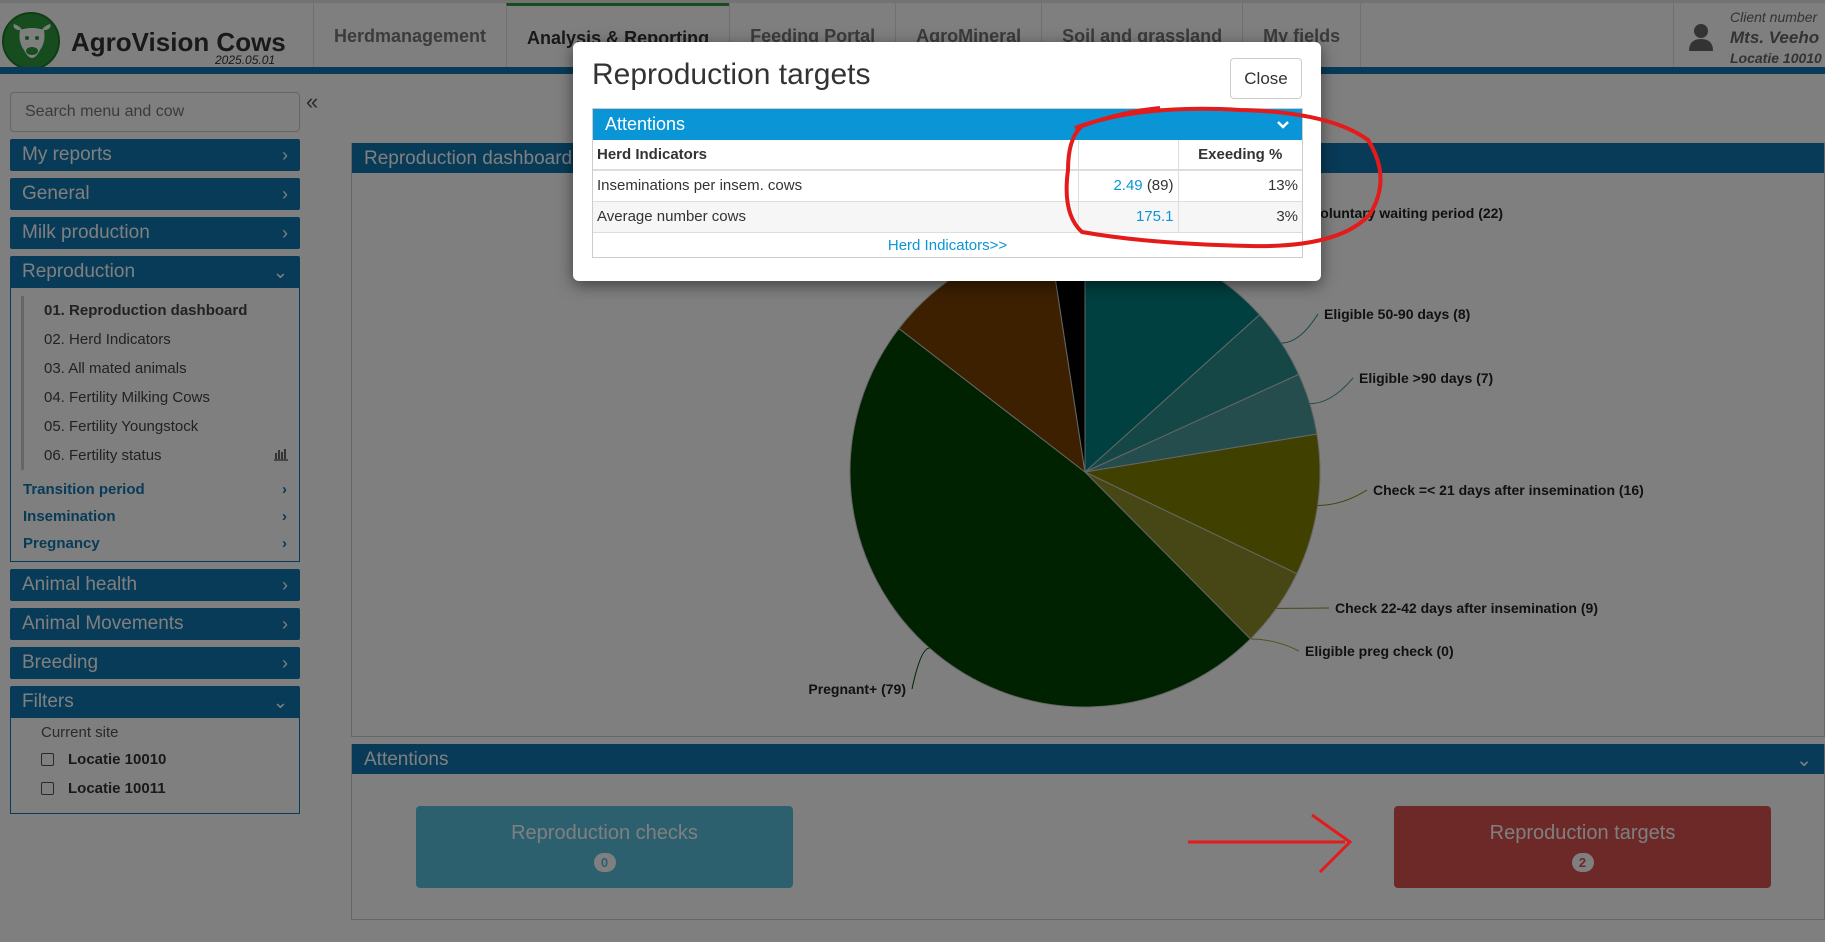 The height and width of the screenshot is (942, 1825). I want to click on table-header-row: Herd Indicators Exeeding %, so click(947, 155).